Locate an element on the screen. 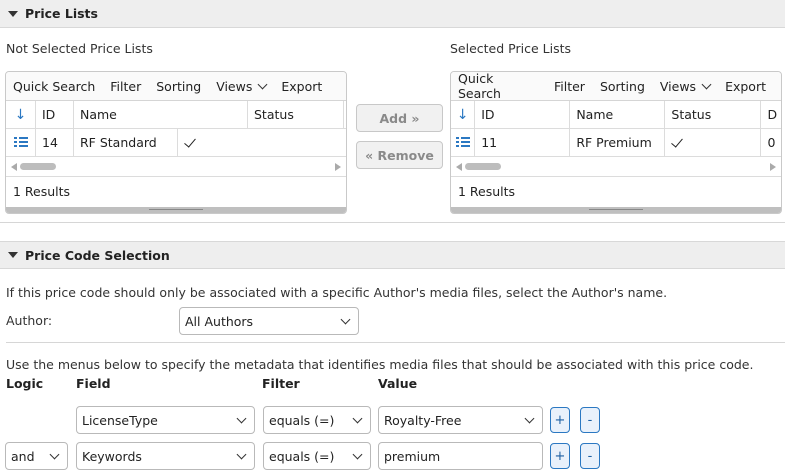 The height and width of the screenshot is (475, 785). value-select: Royalty-Free is located at coordinates (460, 420).